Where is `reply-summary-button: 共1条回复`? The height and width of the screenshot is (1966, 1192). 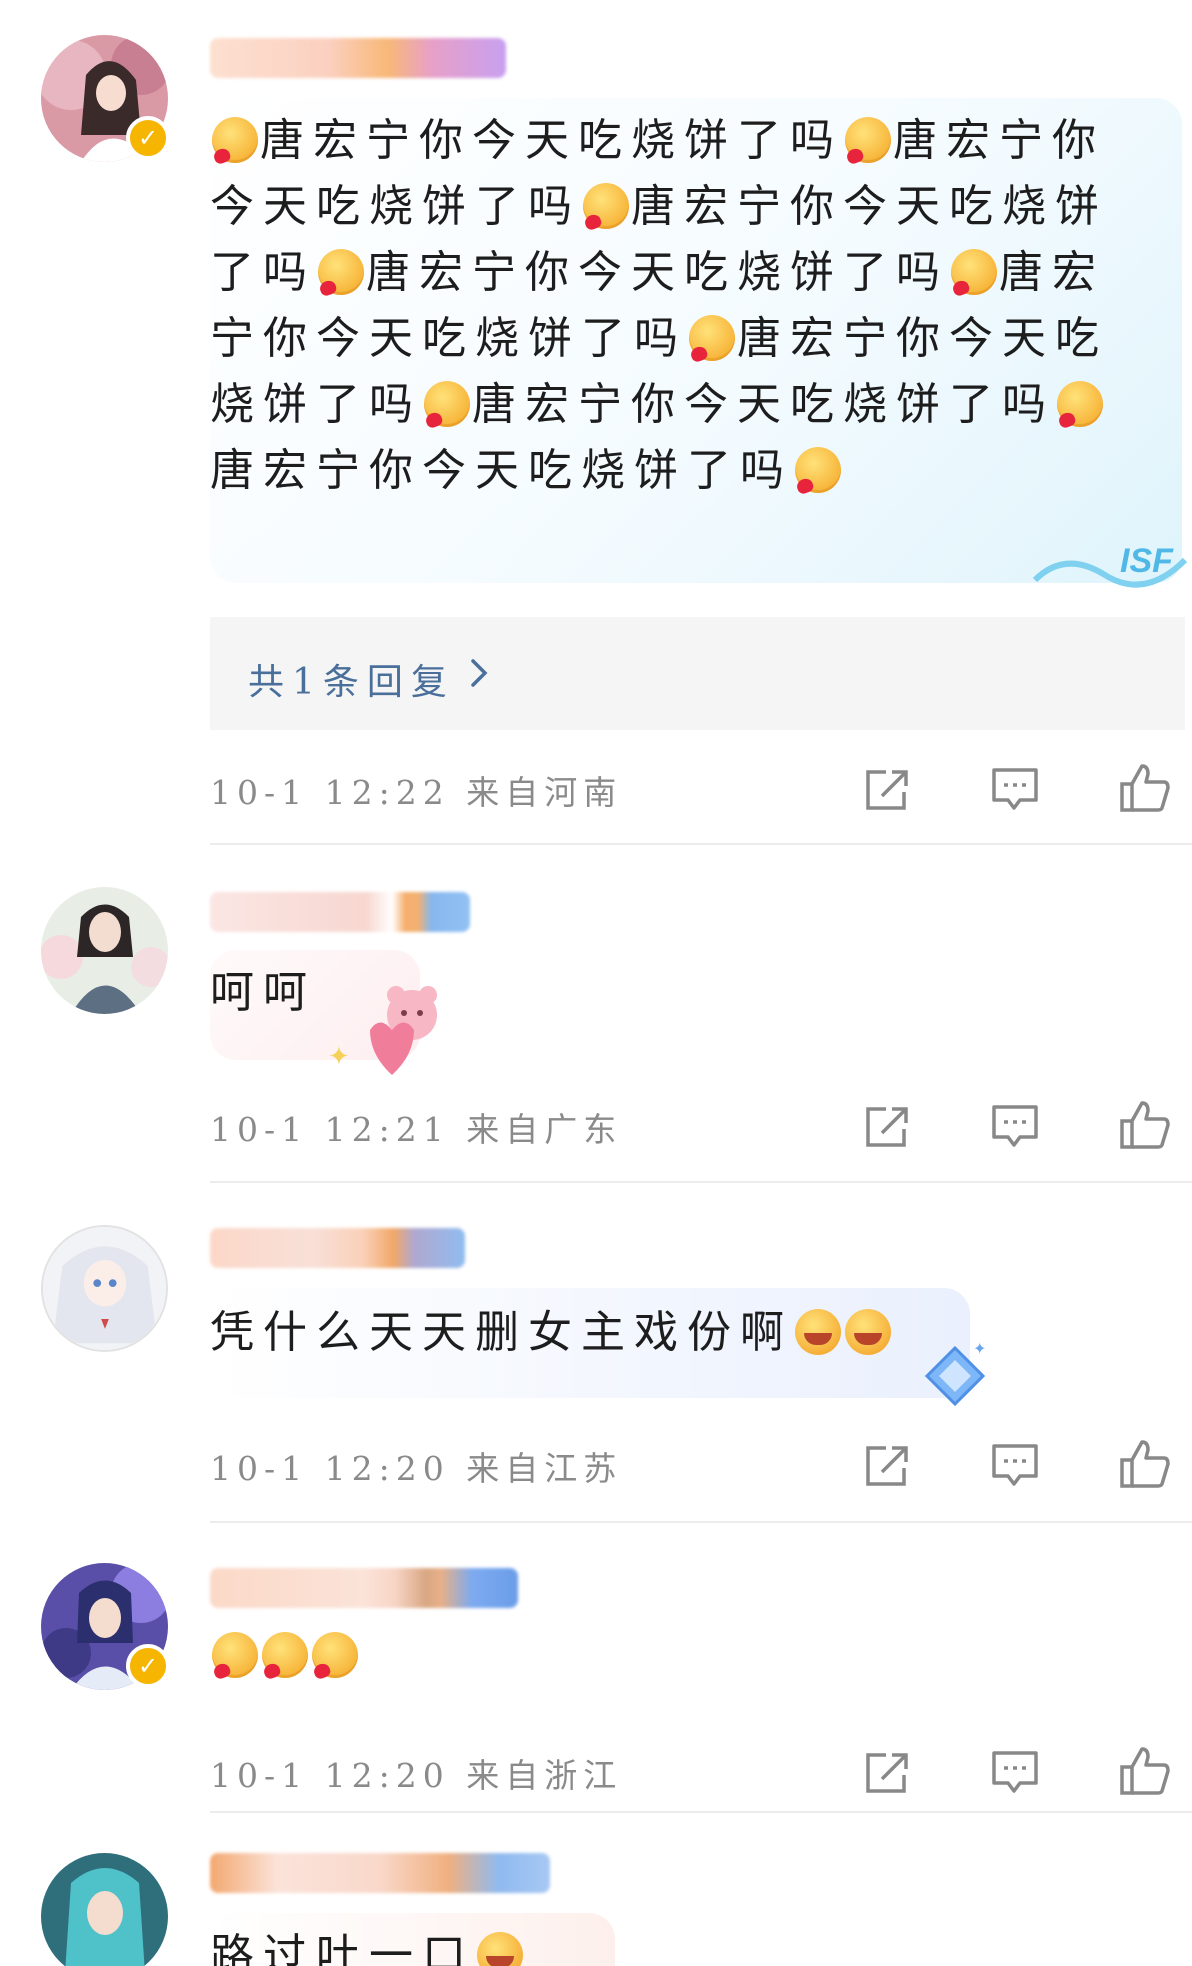 reply-summary-button: 共1条回复 is located at coordinates (697, 673).